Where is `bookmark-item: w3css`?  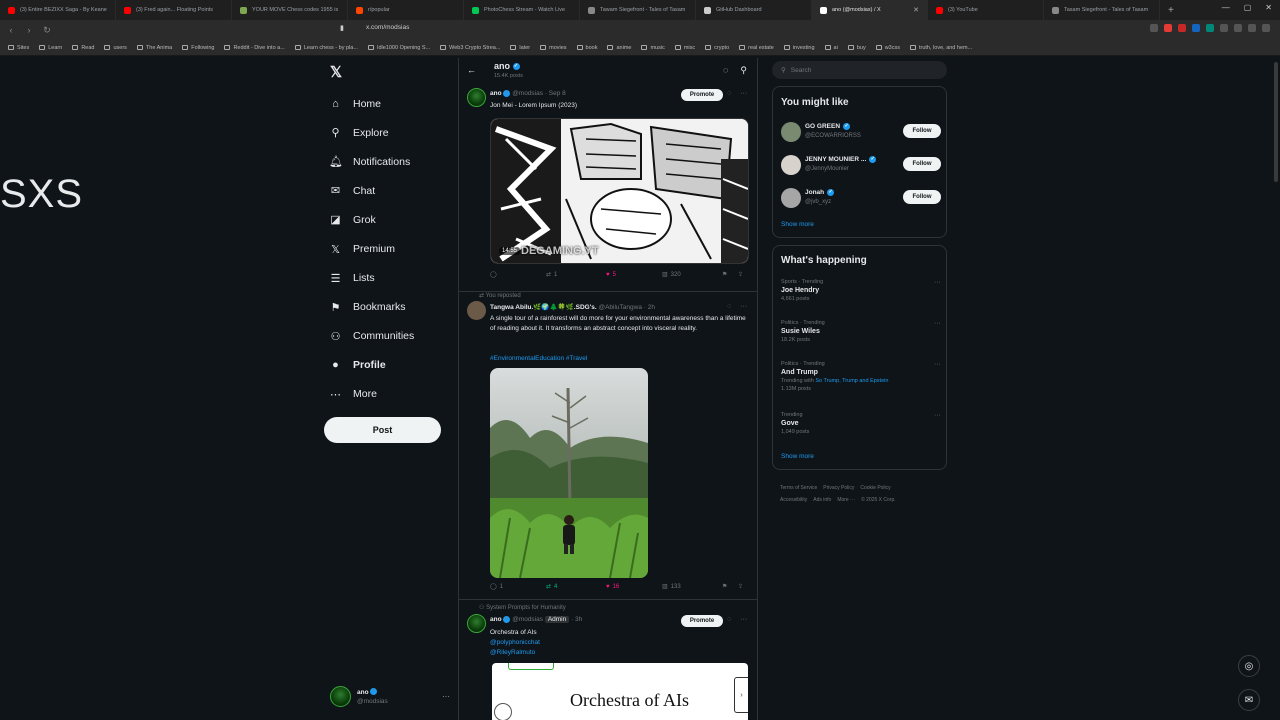
bookmark-item: w3css is located at coordinates (887, 48).